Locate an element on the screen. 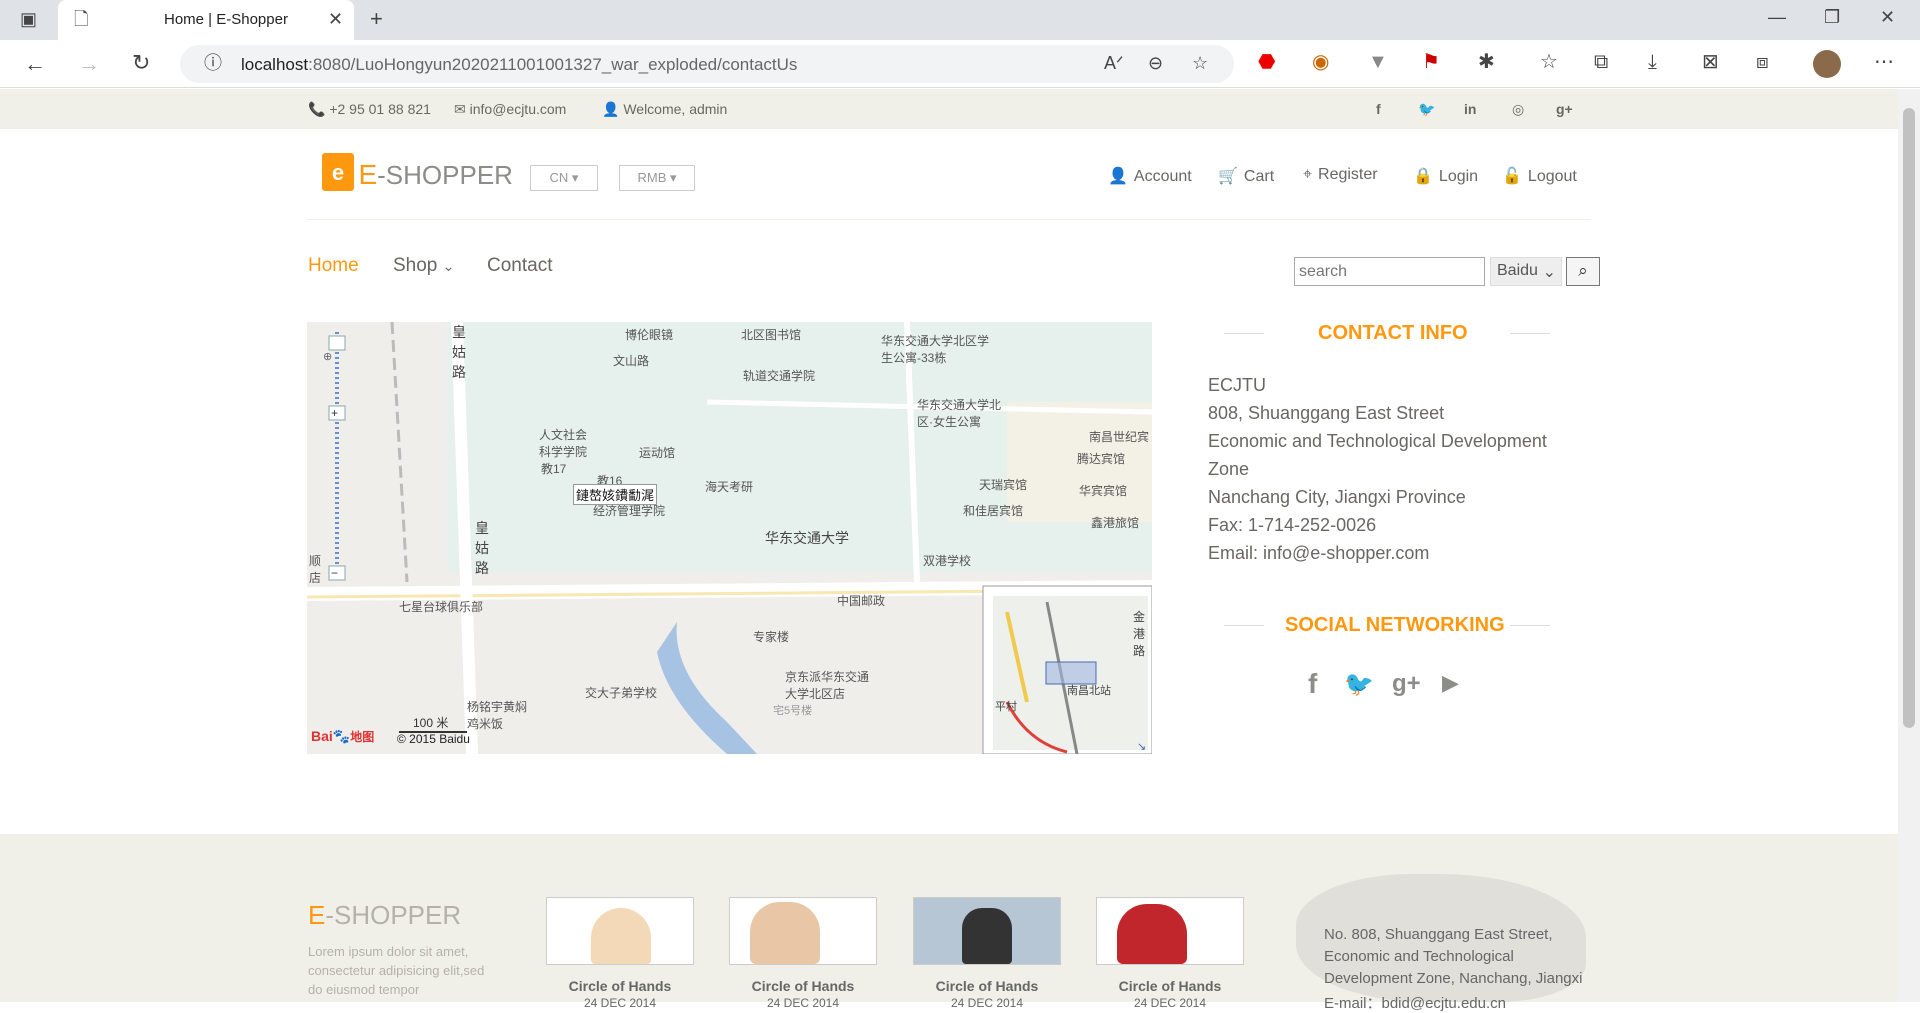 The image size is (1920, 1013). login-link: 🔒 Login is located at coordinates (1445, 176).